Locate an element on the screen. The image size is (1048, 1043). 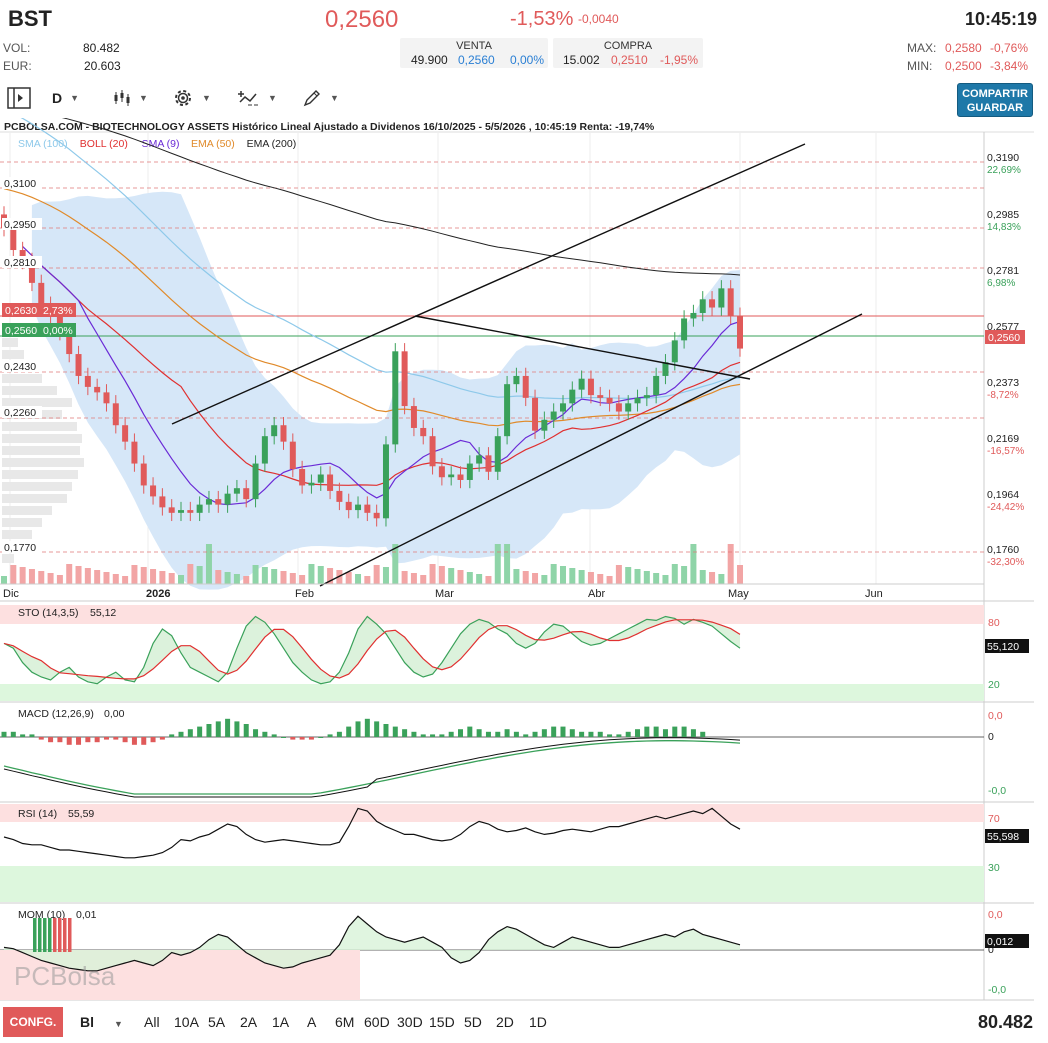
chevron-down-icon: ▼ is located at coordinates (75, 98).